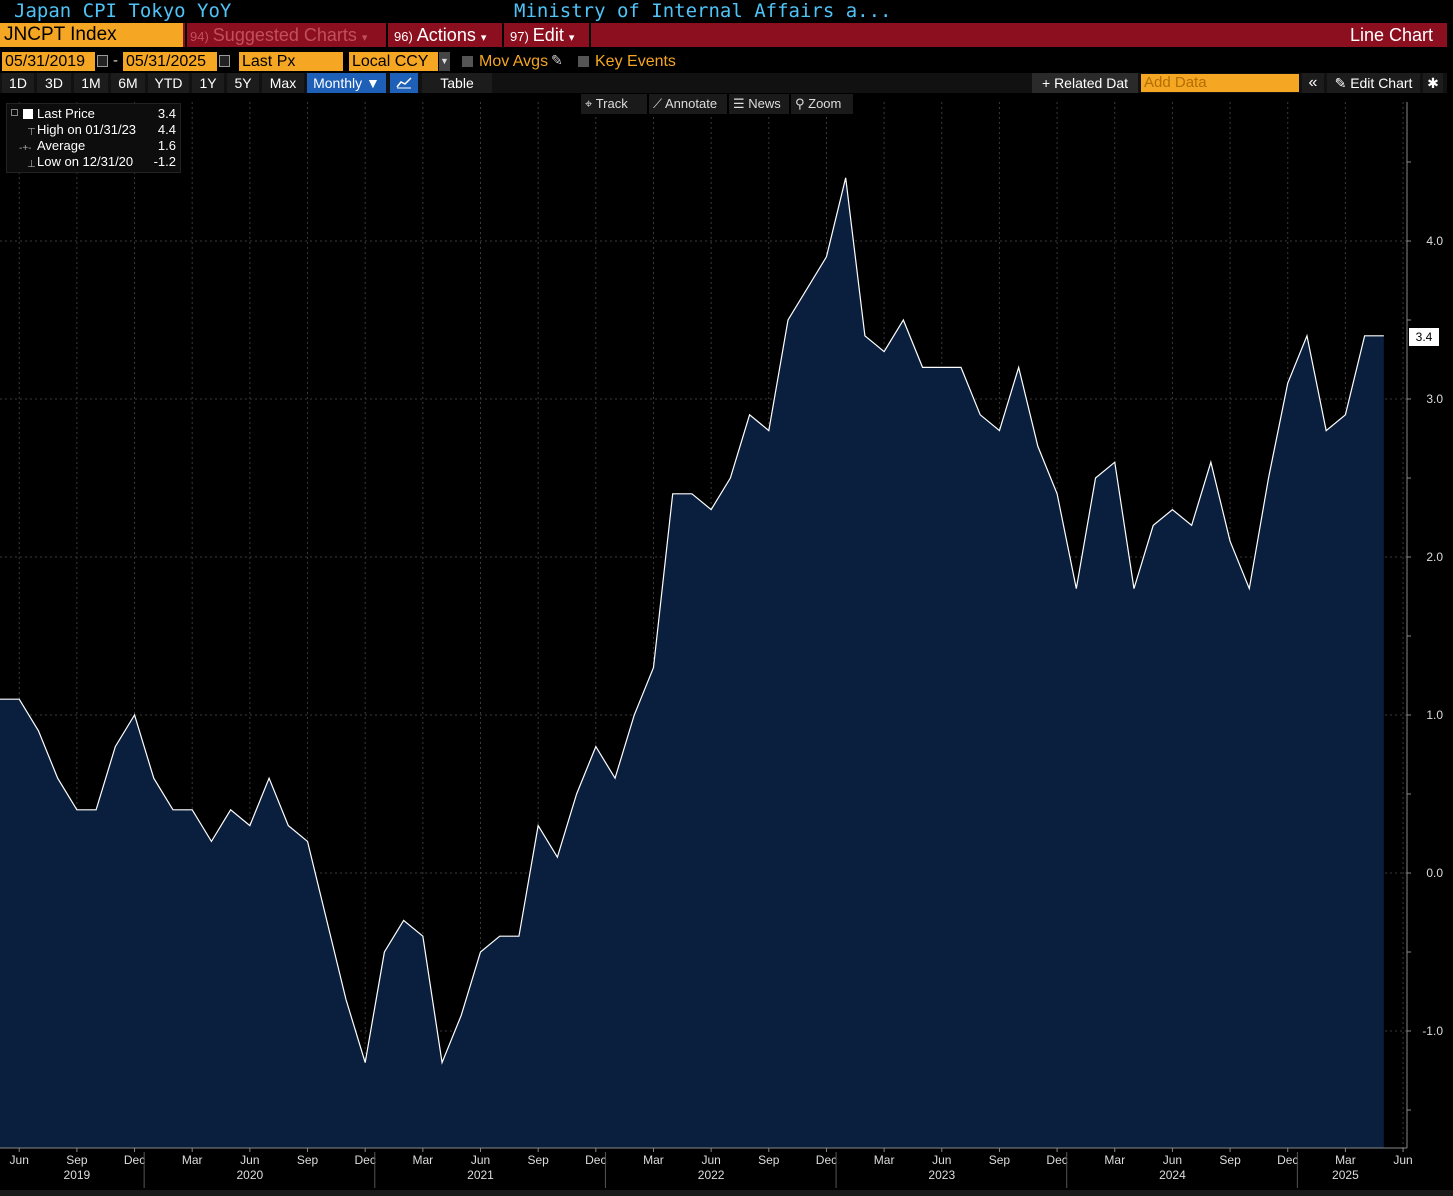 Image resolution: width=1453 pixels, height=1196 pixels. I want to click on legend-average-row: -+- Average 1.6, so click(94, 146).